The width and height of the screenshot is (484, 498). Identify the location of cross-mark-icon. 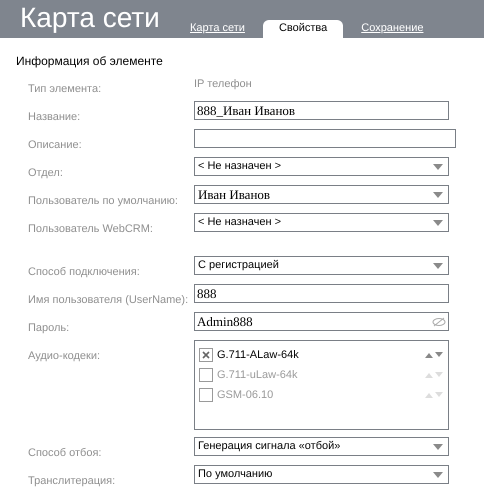
(206, 355).